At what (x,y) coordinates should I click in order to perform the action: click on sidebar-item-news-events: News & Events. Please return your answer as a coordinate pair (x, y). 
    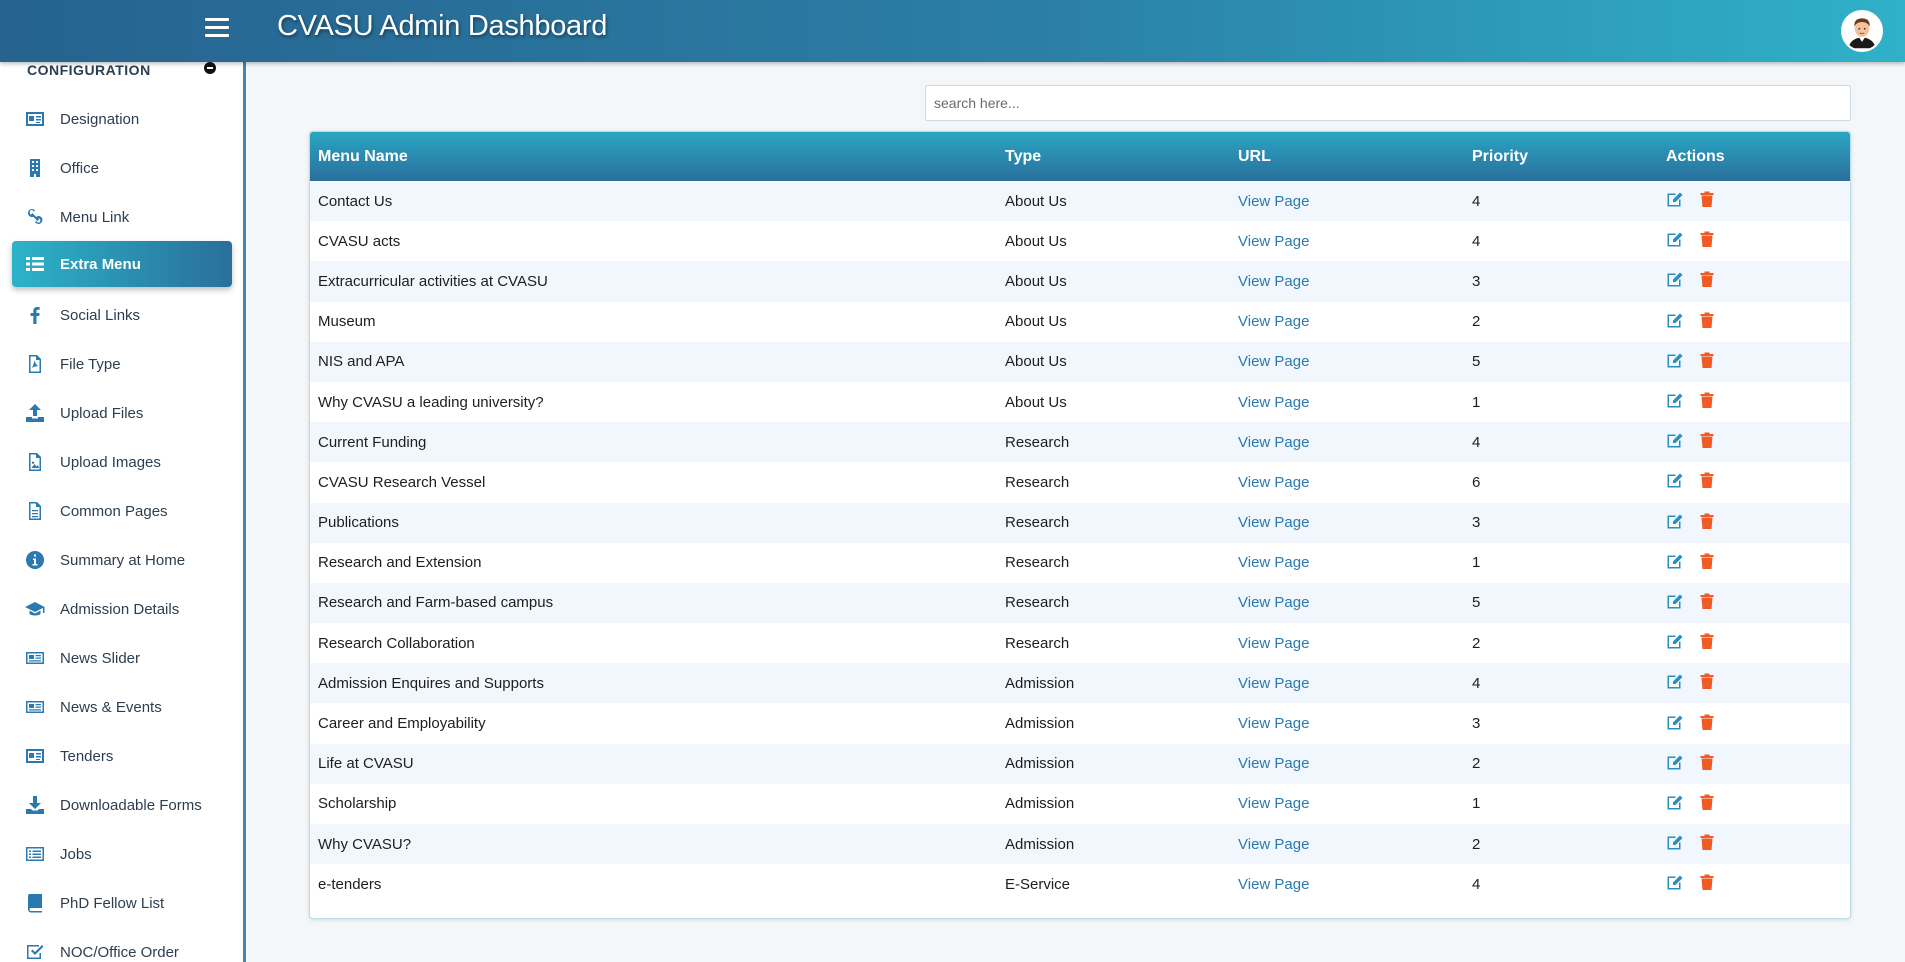
    Looking at the image, I should click on (122, 707).